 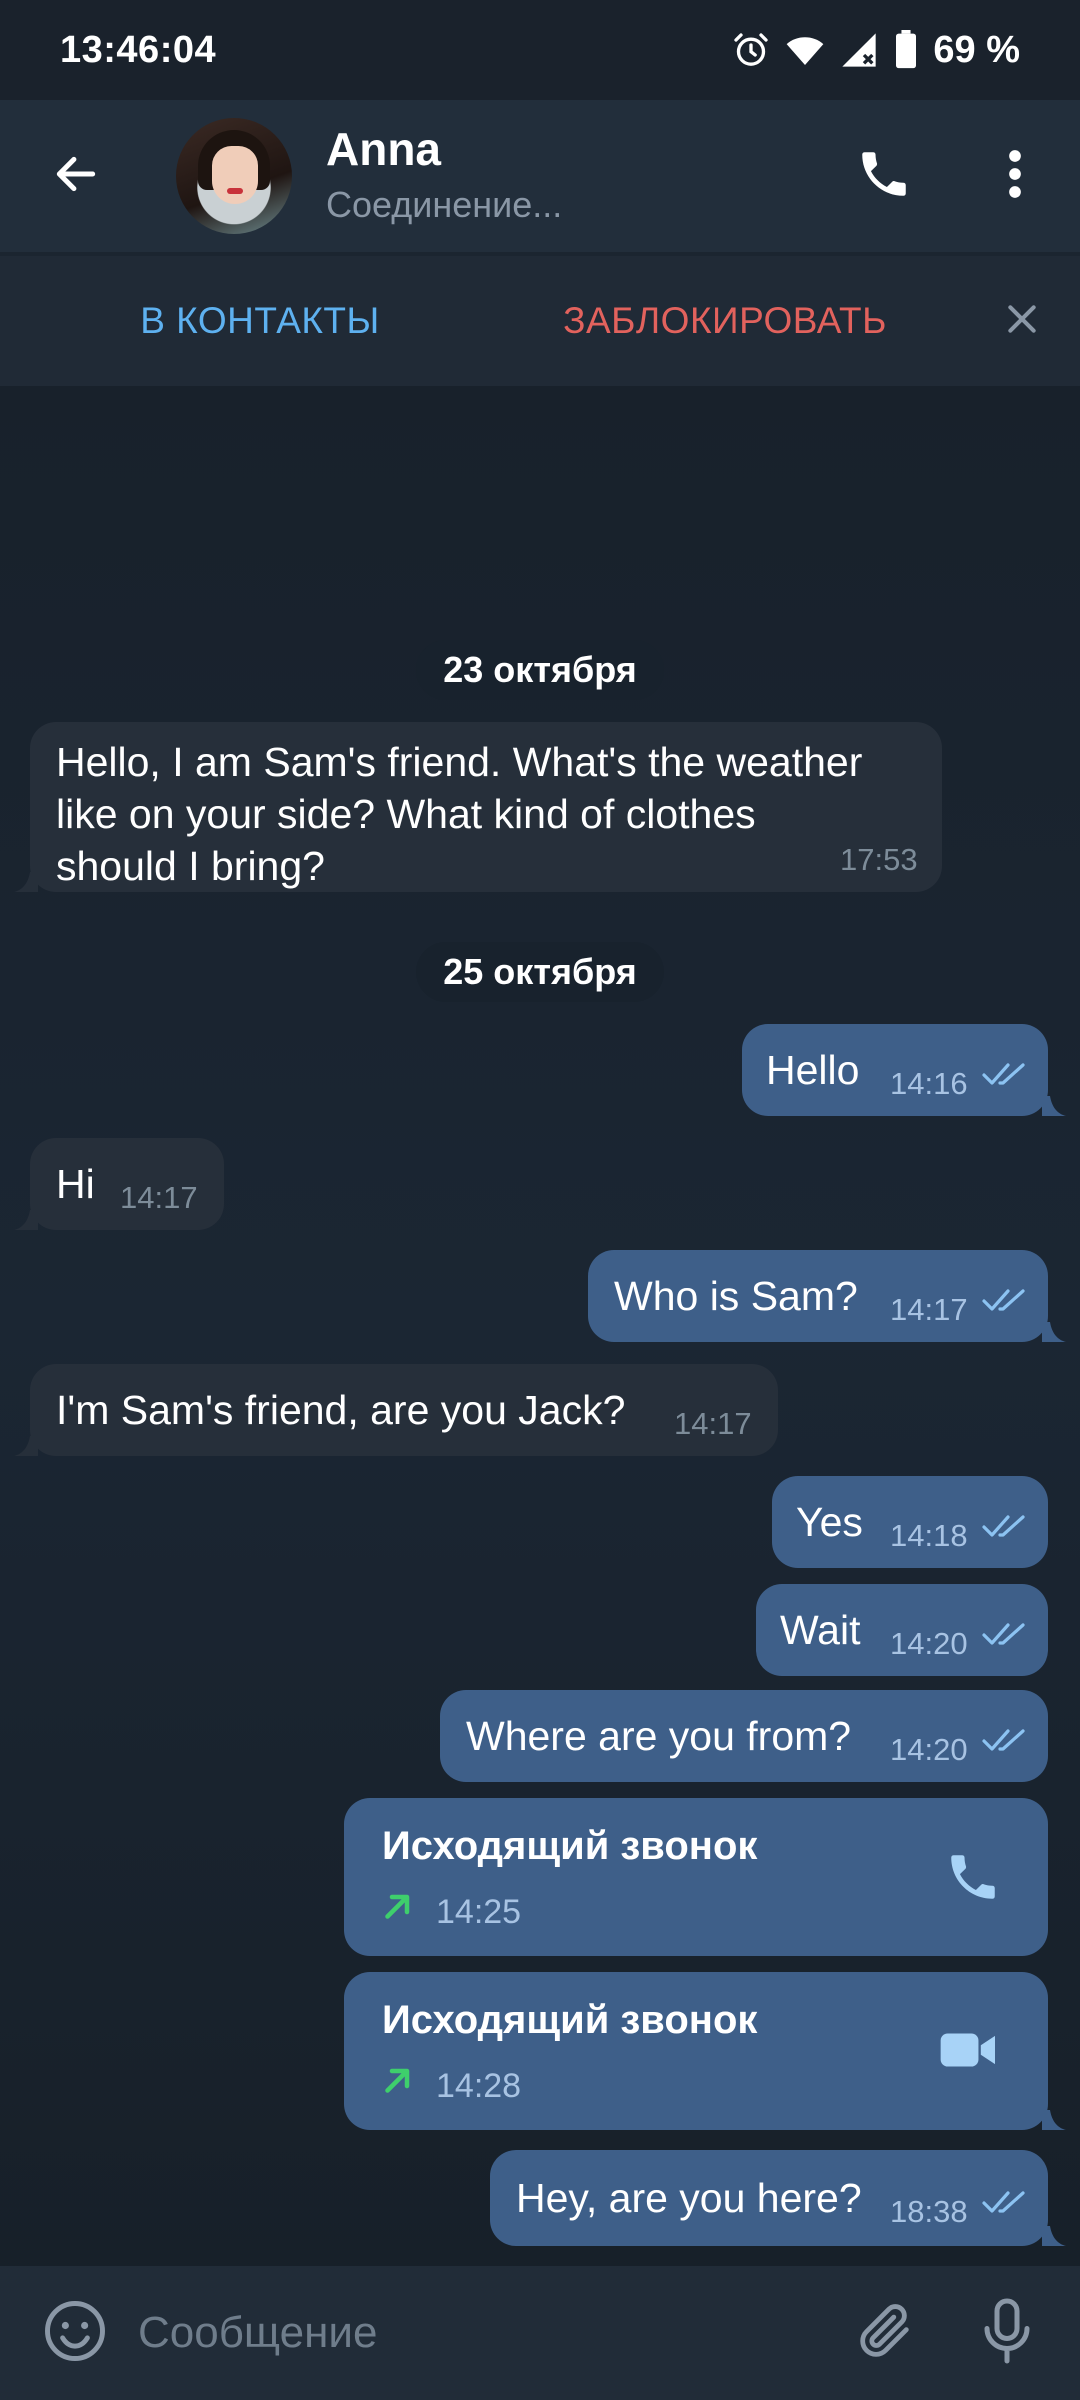 I want to click on message-bubble-outgoing: Yes 14:18, so click(x=910, y=1522).